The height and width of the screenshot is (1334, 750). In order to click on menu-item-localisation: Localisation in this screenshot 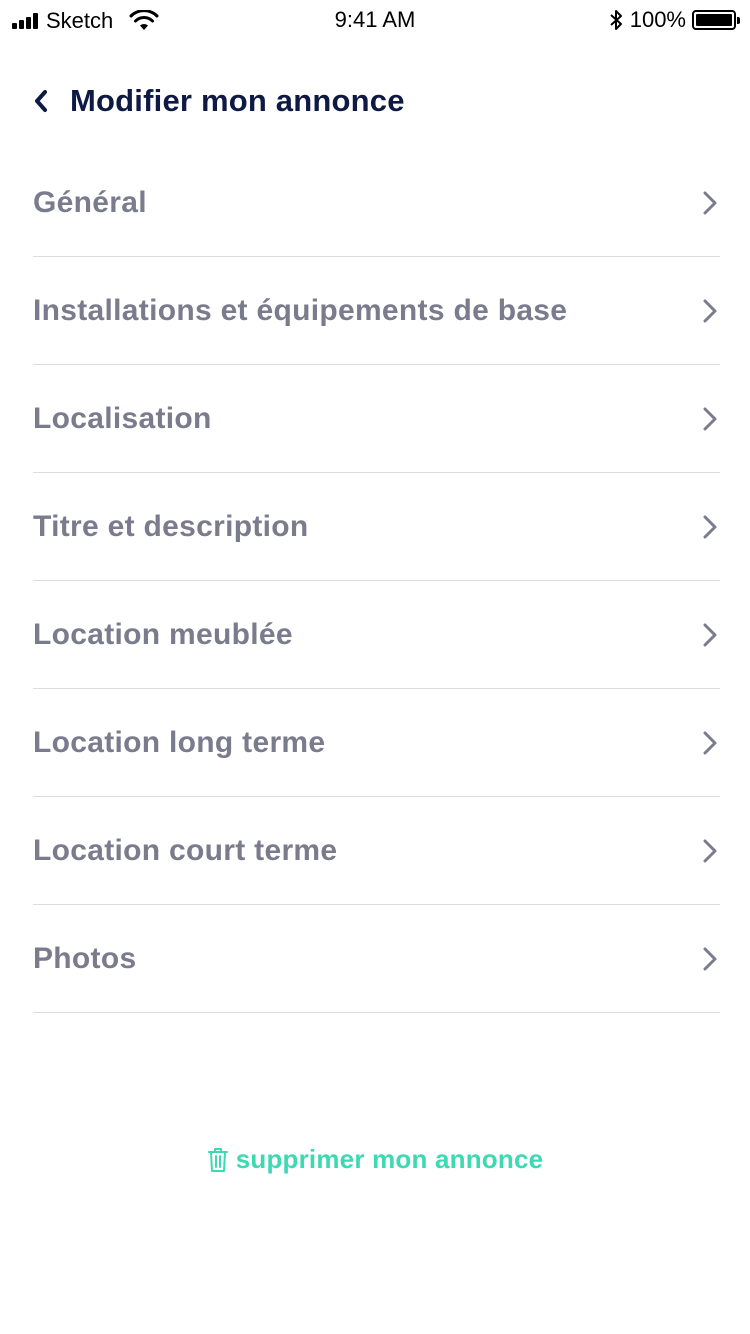, I will do `click(376, 419)`.